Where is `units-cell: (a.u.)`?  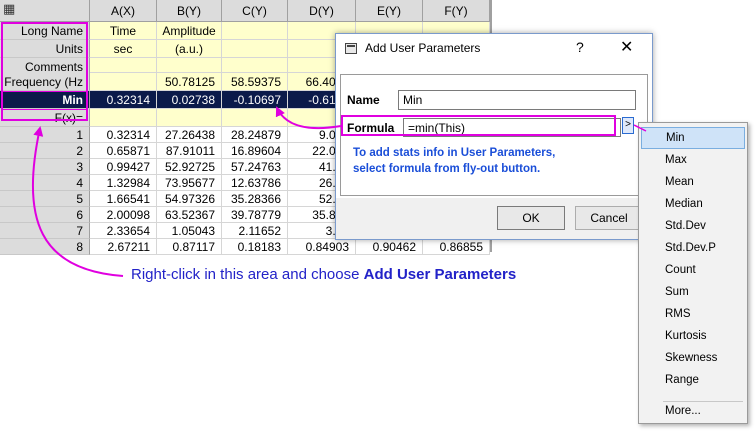 units-cell: (a.u.) is located at coordinates (189, 49).